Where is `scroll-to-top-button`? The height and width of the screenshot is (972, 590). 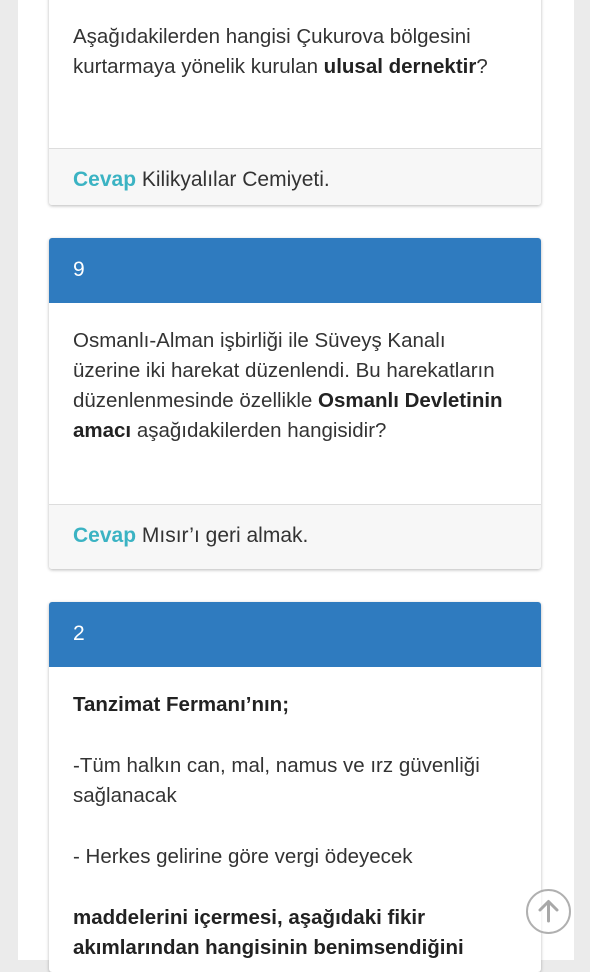 scroll-to-top-button is located at coordinates (548, 911).